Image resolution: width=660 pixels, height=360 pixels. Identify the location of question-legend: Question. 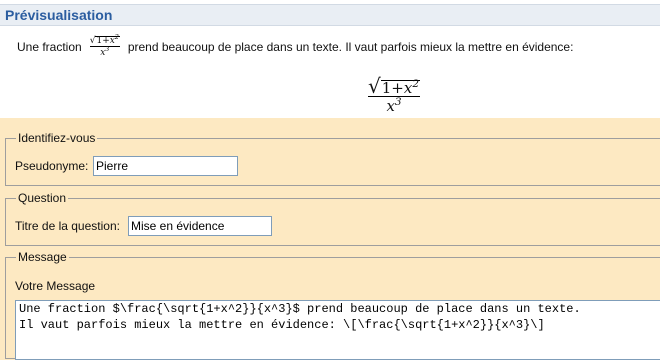
(42, 198).